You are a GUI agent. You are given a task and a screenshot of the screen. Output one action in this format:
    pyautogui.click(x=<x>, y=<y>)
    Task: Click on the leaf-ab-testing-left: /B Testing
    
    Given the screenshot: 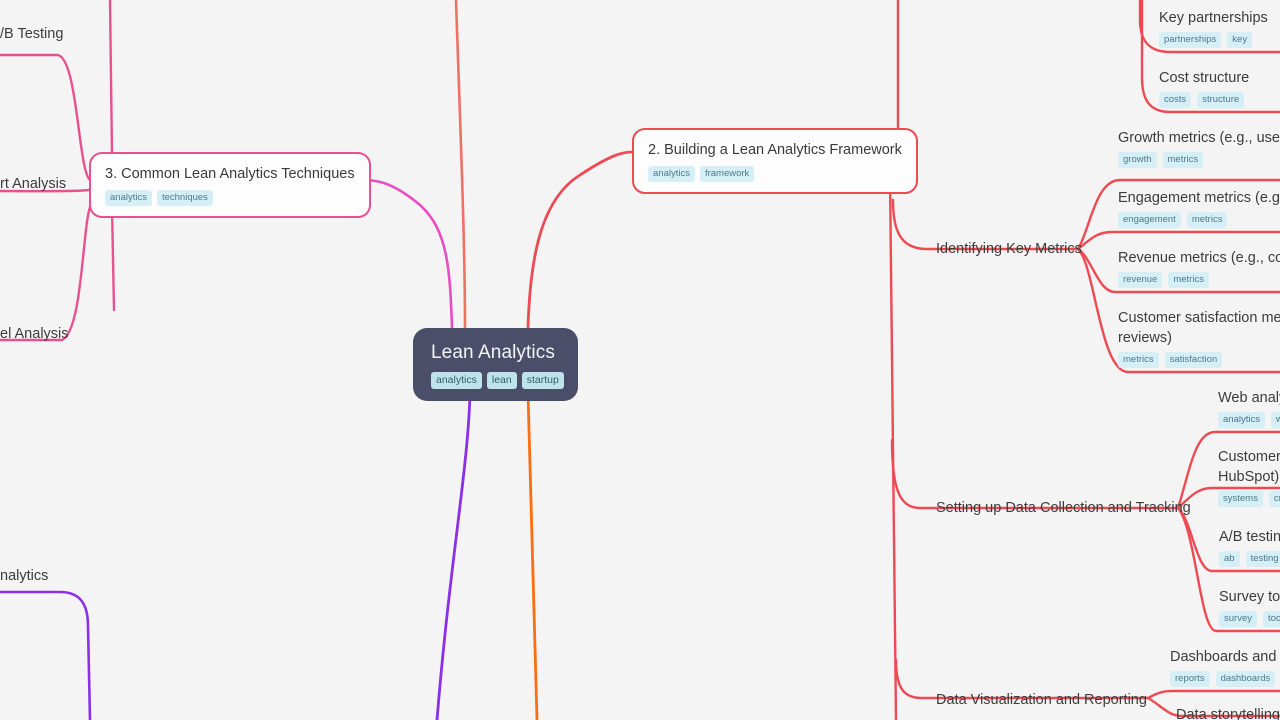 What is the action you would take?
    pyautogui.click(x=31, y=34)
    